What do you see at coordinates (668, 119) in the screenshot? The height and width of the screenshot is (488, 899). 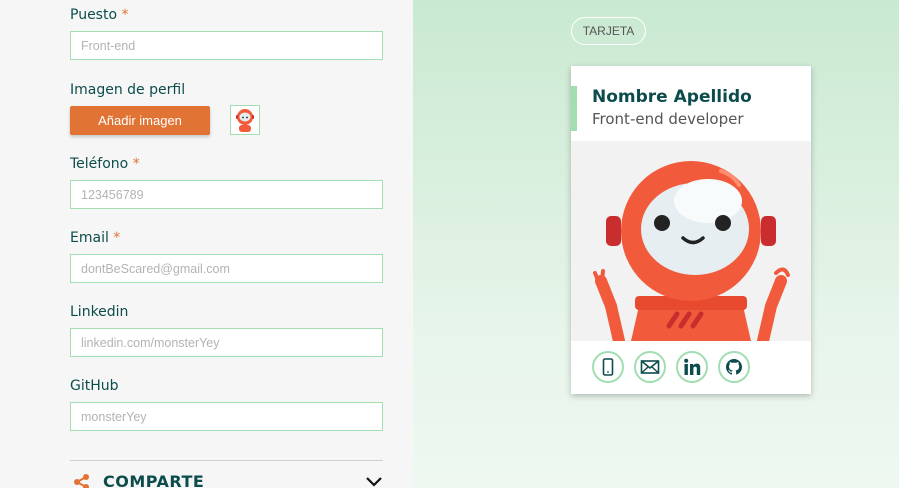 I see `card-job: Front-end developer` at bounding box center [668, 119].